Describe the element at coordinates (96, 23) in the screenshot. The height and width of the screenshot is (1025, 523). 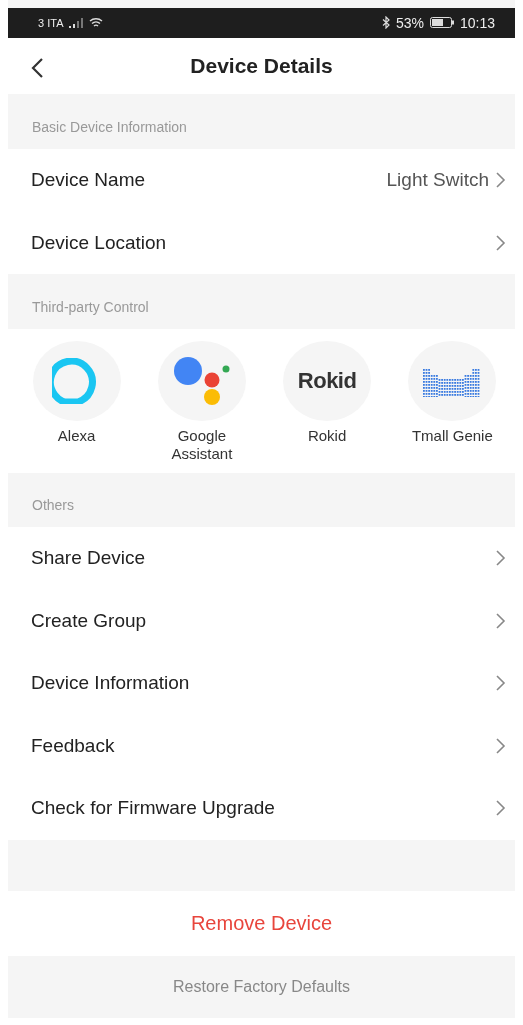
I see `wifi-icon` at that location.